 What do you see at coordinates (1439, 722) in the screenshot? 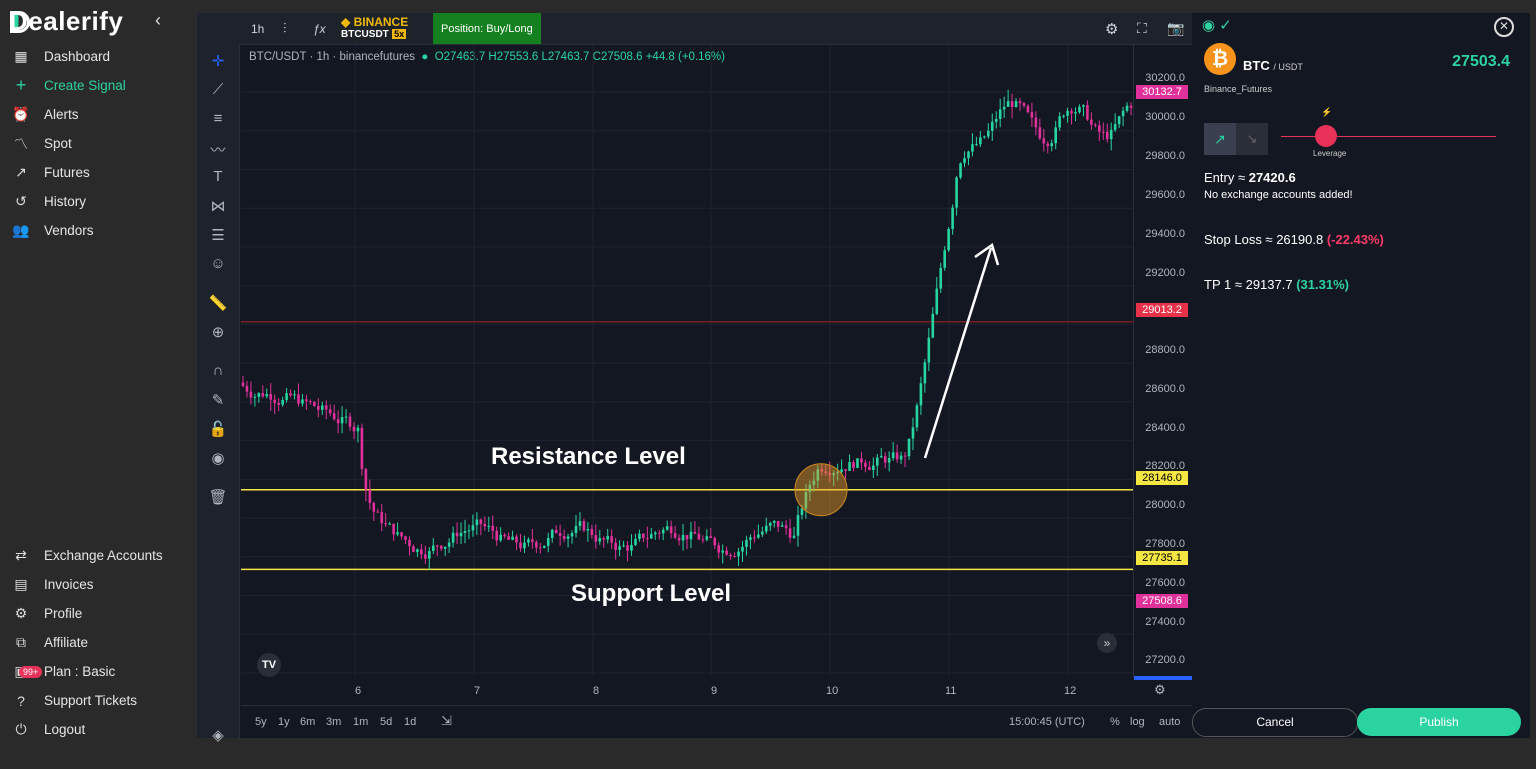
I see `publish-button: Publish` at bounding box center [1439, 722].